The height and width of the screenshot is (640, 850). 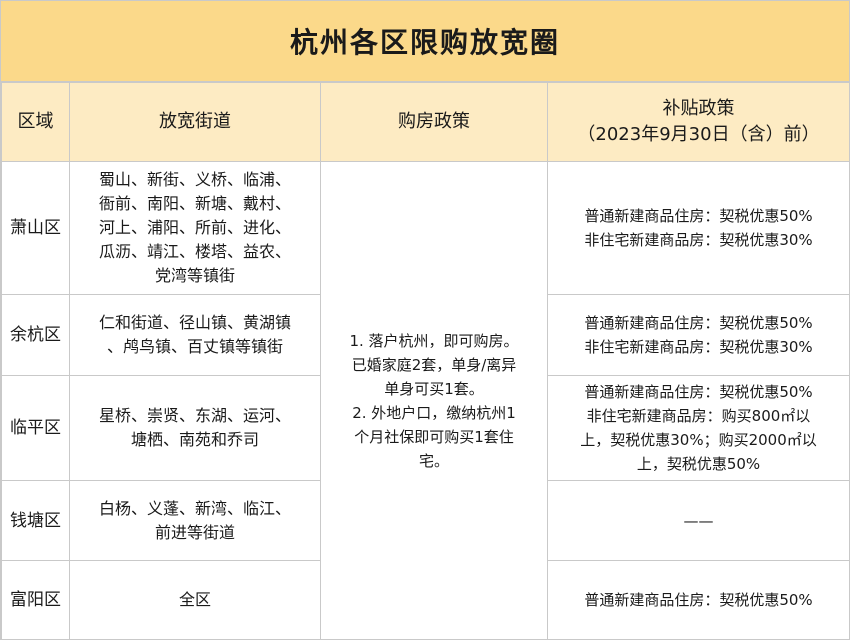 I want to click on policy-line: 2. 外地户口，缴纳杭州1, so click(x=434, y=412).